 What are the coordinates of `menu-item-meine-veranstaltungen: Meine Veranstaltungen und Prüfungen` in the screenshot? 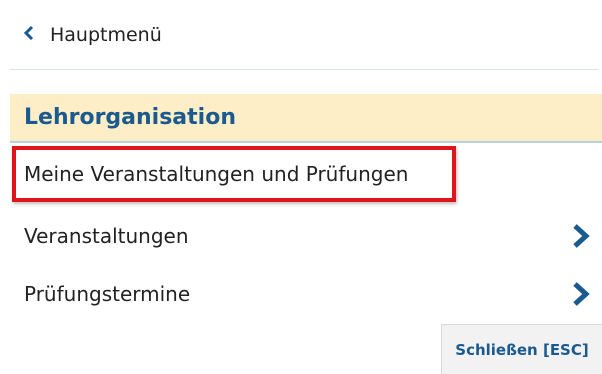 It's located at (306, 174).